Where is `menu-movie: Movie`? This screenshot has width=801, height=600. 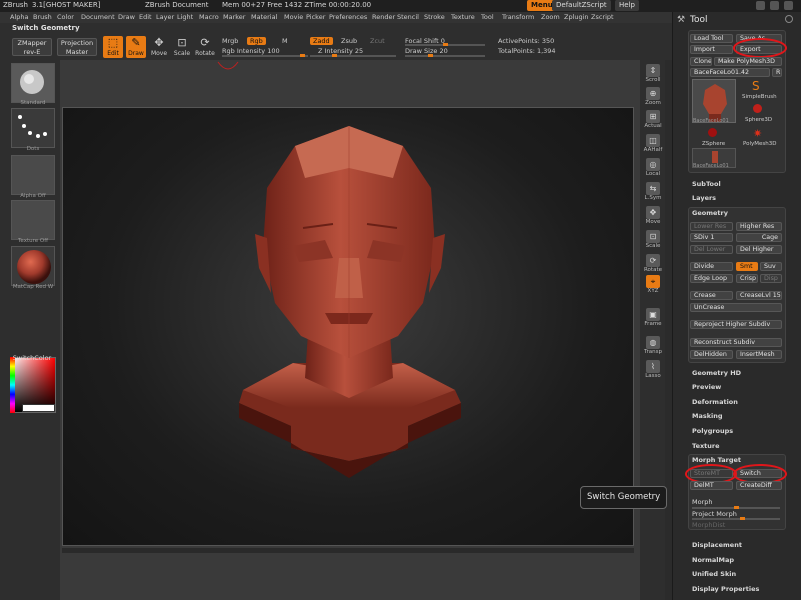
menu-movie: Movie is located at coordinates (293, 17).